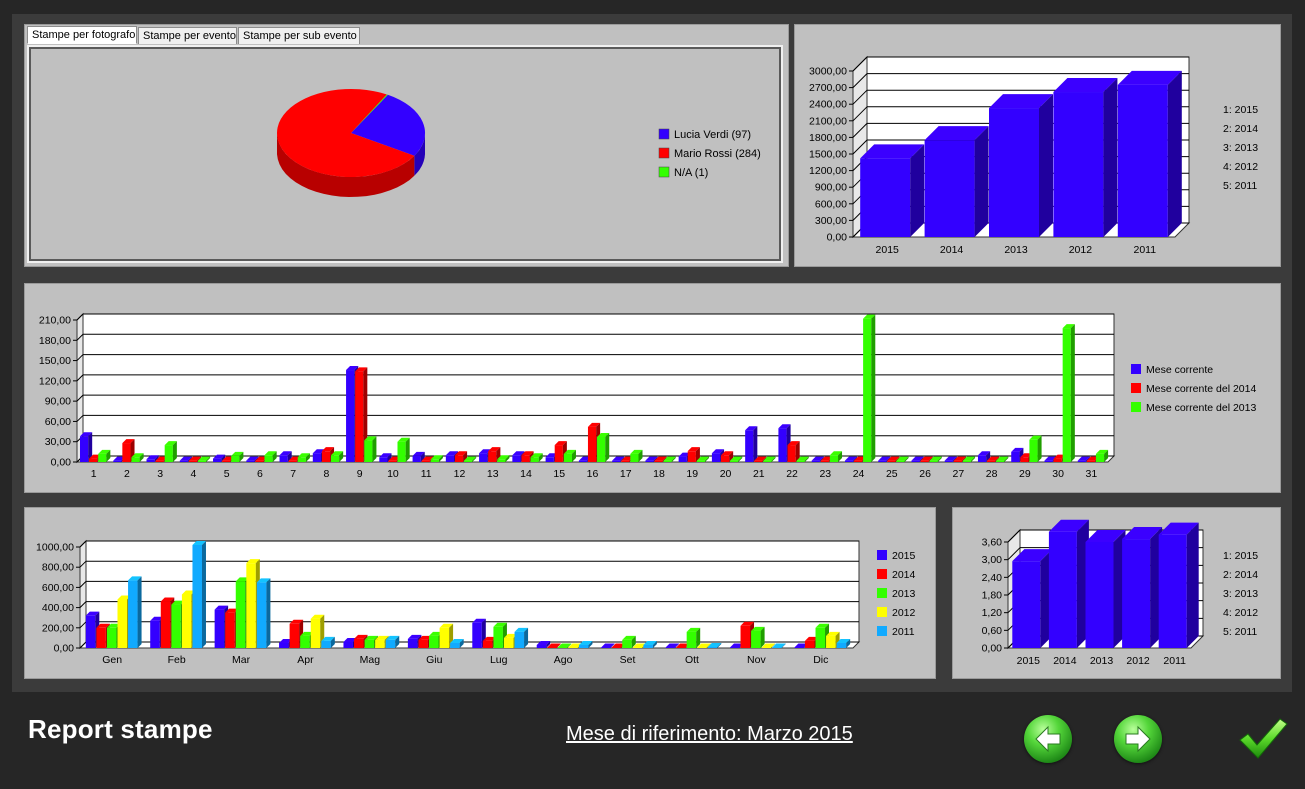 Image resolution: width=1305 pixels, height=789 pixels. Describe the element at coordinates (534, 459) in the screenshot. I see `bar-14-s2-front` at that location.